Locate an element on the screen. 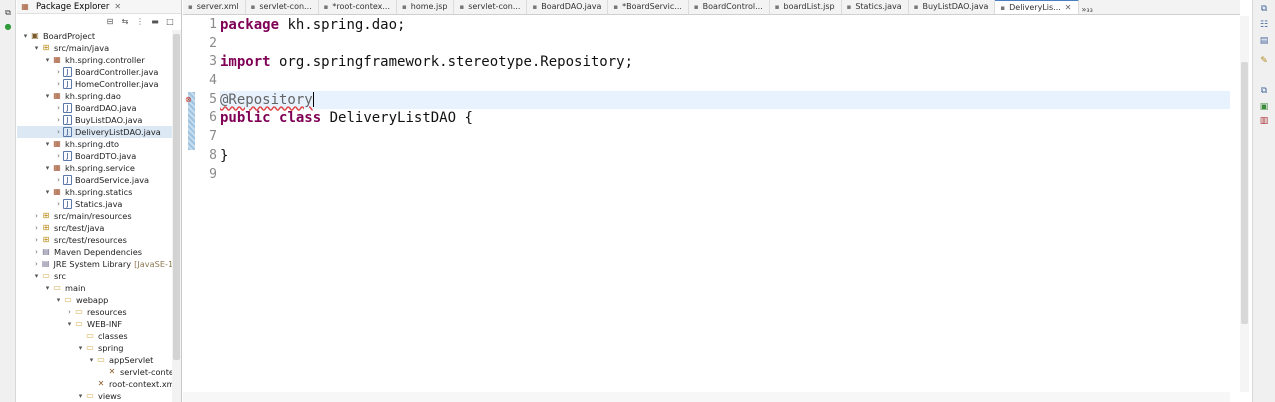  tree-item: ▭ classes is located at coordinates (99, 336).